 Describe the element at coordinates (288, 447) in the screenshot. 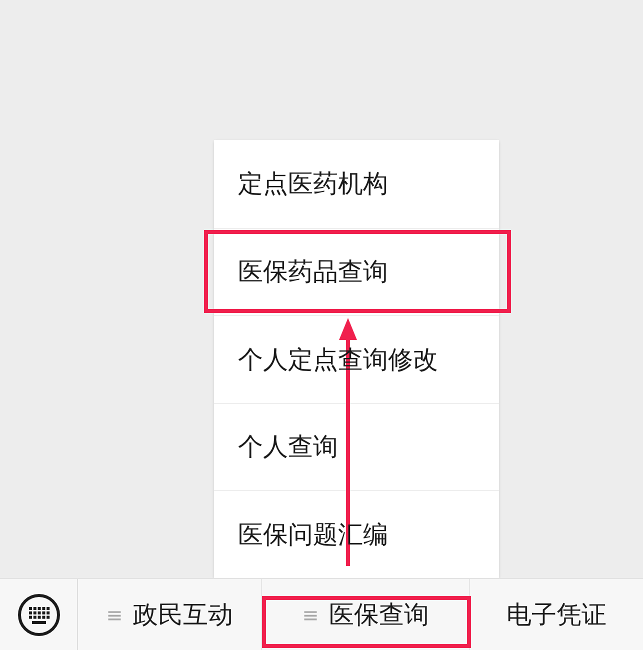

I see `menu-item: 个人查询` at that location.